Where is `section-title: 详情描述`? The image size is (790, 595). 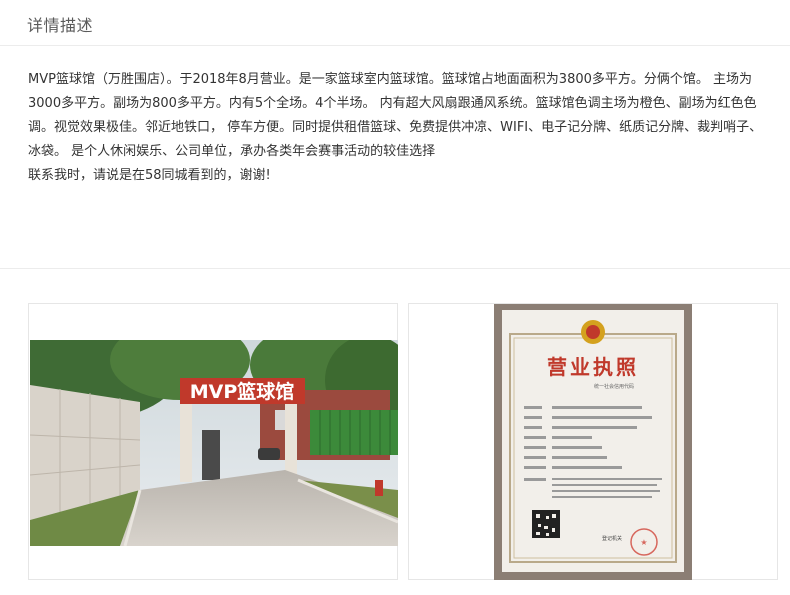 section-title: 详情描述 is located at coordinates (60, 25).